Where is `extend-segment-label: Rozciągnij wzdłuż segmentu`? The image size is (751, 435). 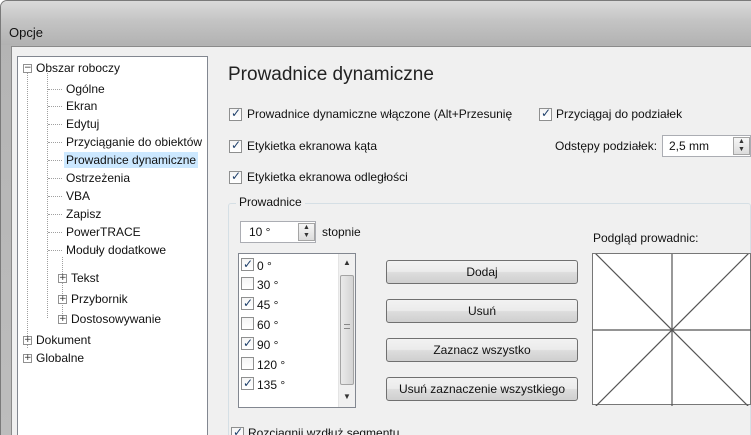
extend-segment-label: Rozciągnij wzdłuż segmentu is located at coordinates (324, 430).